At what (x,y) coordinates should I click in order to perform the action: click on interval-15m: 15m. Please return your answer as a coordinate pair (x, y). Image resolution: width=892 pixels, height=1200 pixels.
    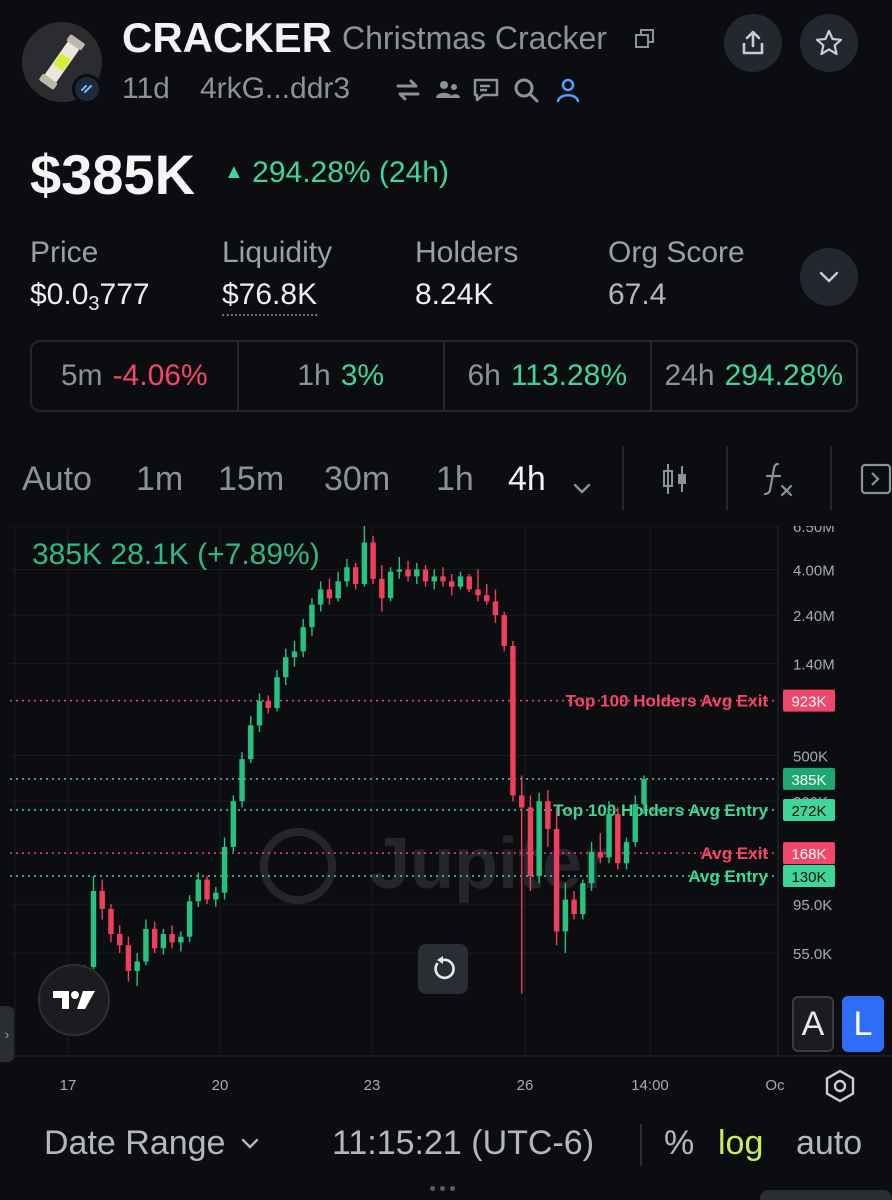
    Looking at the image, I should click on (251, 479).